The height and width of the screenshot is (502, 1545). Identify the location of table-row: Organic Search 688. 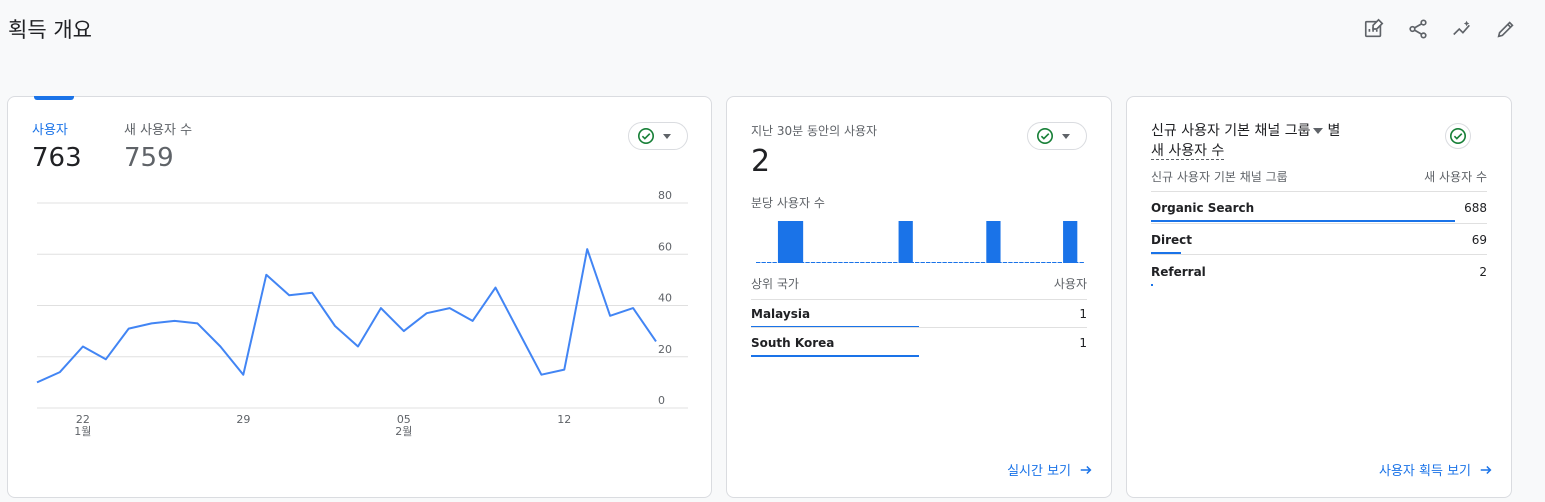
(1319, 212).